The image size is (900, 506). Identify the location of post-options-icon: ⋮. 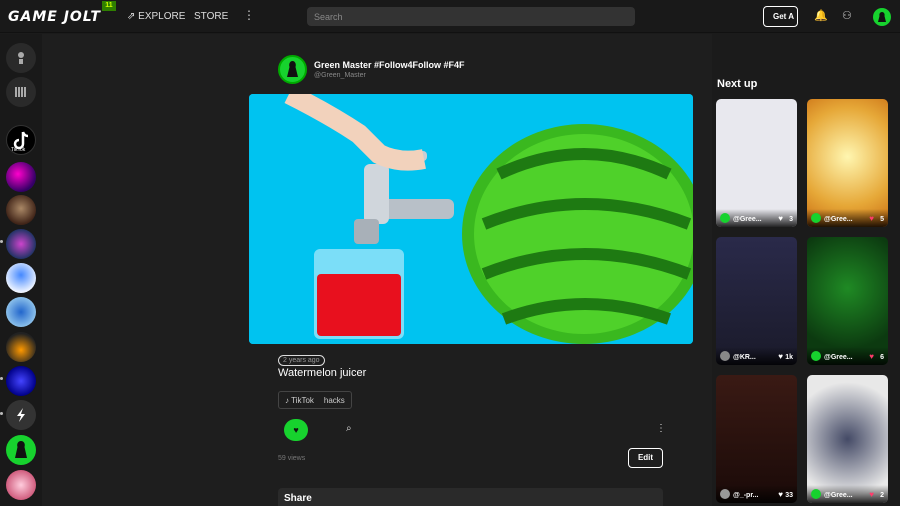
(661, 428).